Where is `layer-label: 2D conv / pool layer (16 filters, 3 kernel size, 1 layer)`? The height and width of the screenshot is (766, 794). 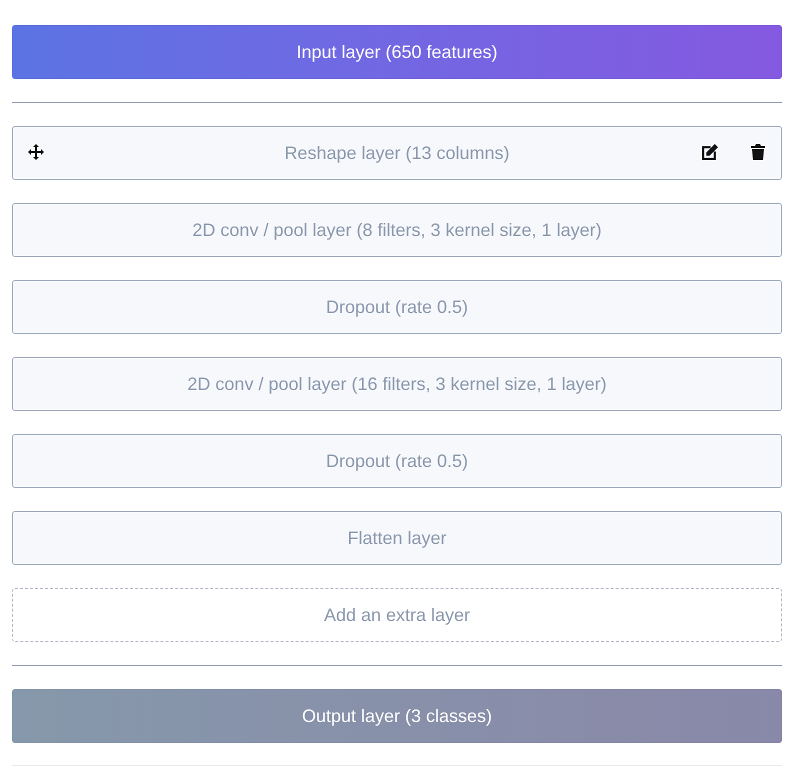
layer-label: 2D conv / pool layer (16 filters, 3 kernel size, 1 layer) is located at coordinates (397, 384).